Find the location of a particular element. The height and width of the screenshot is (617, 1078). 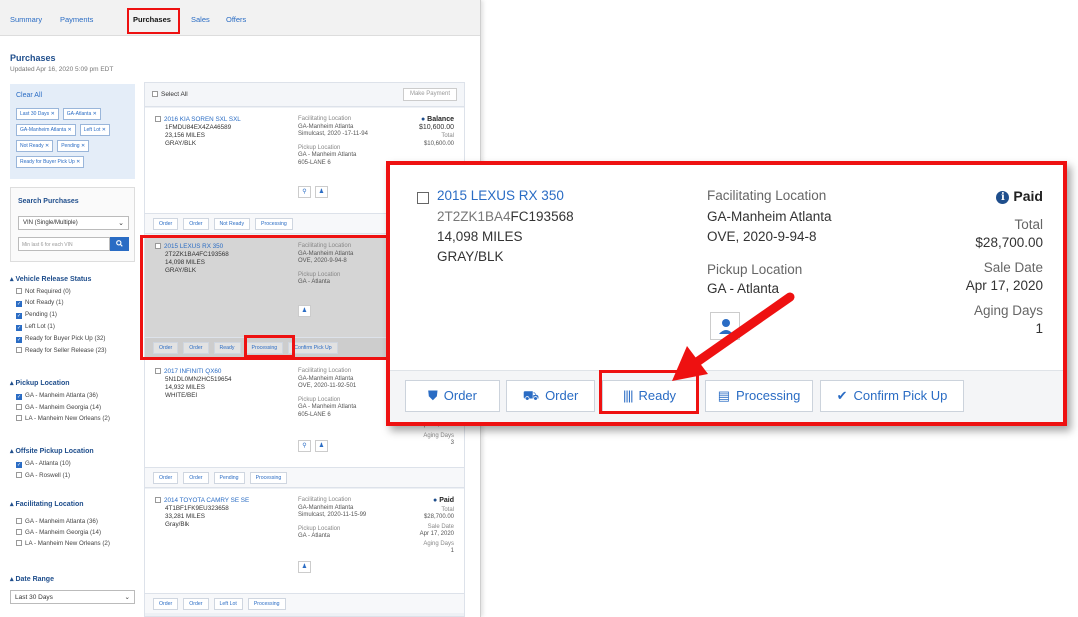

pickup-value: GA - Atlanta is located at coordinates (743, 288).